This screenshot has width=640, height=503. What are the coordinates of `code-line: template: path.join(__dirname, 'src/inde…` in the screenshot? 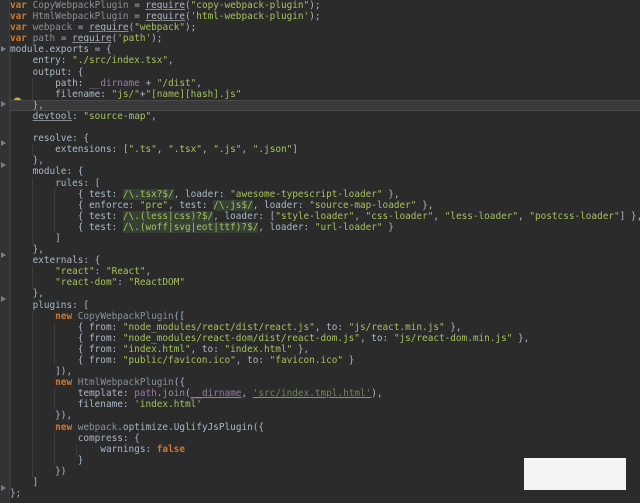 It's located at (196, 394).